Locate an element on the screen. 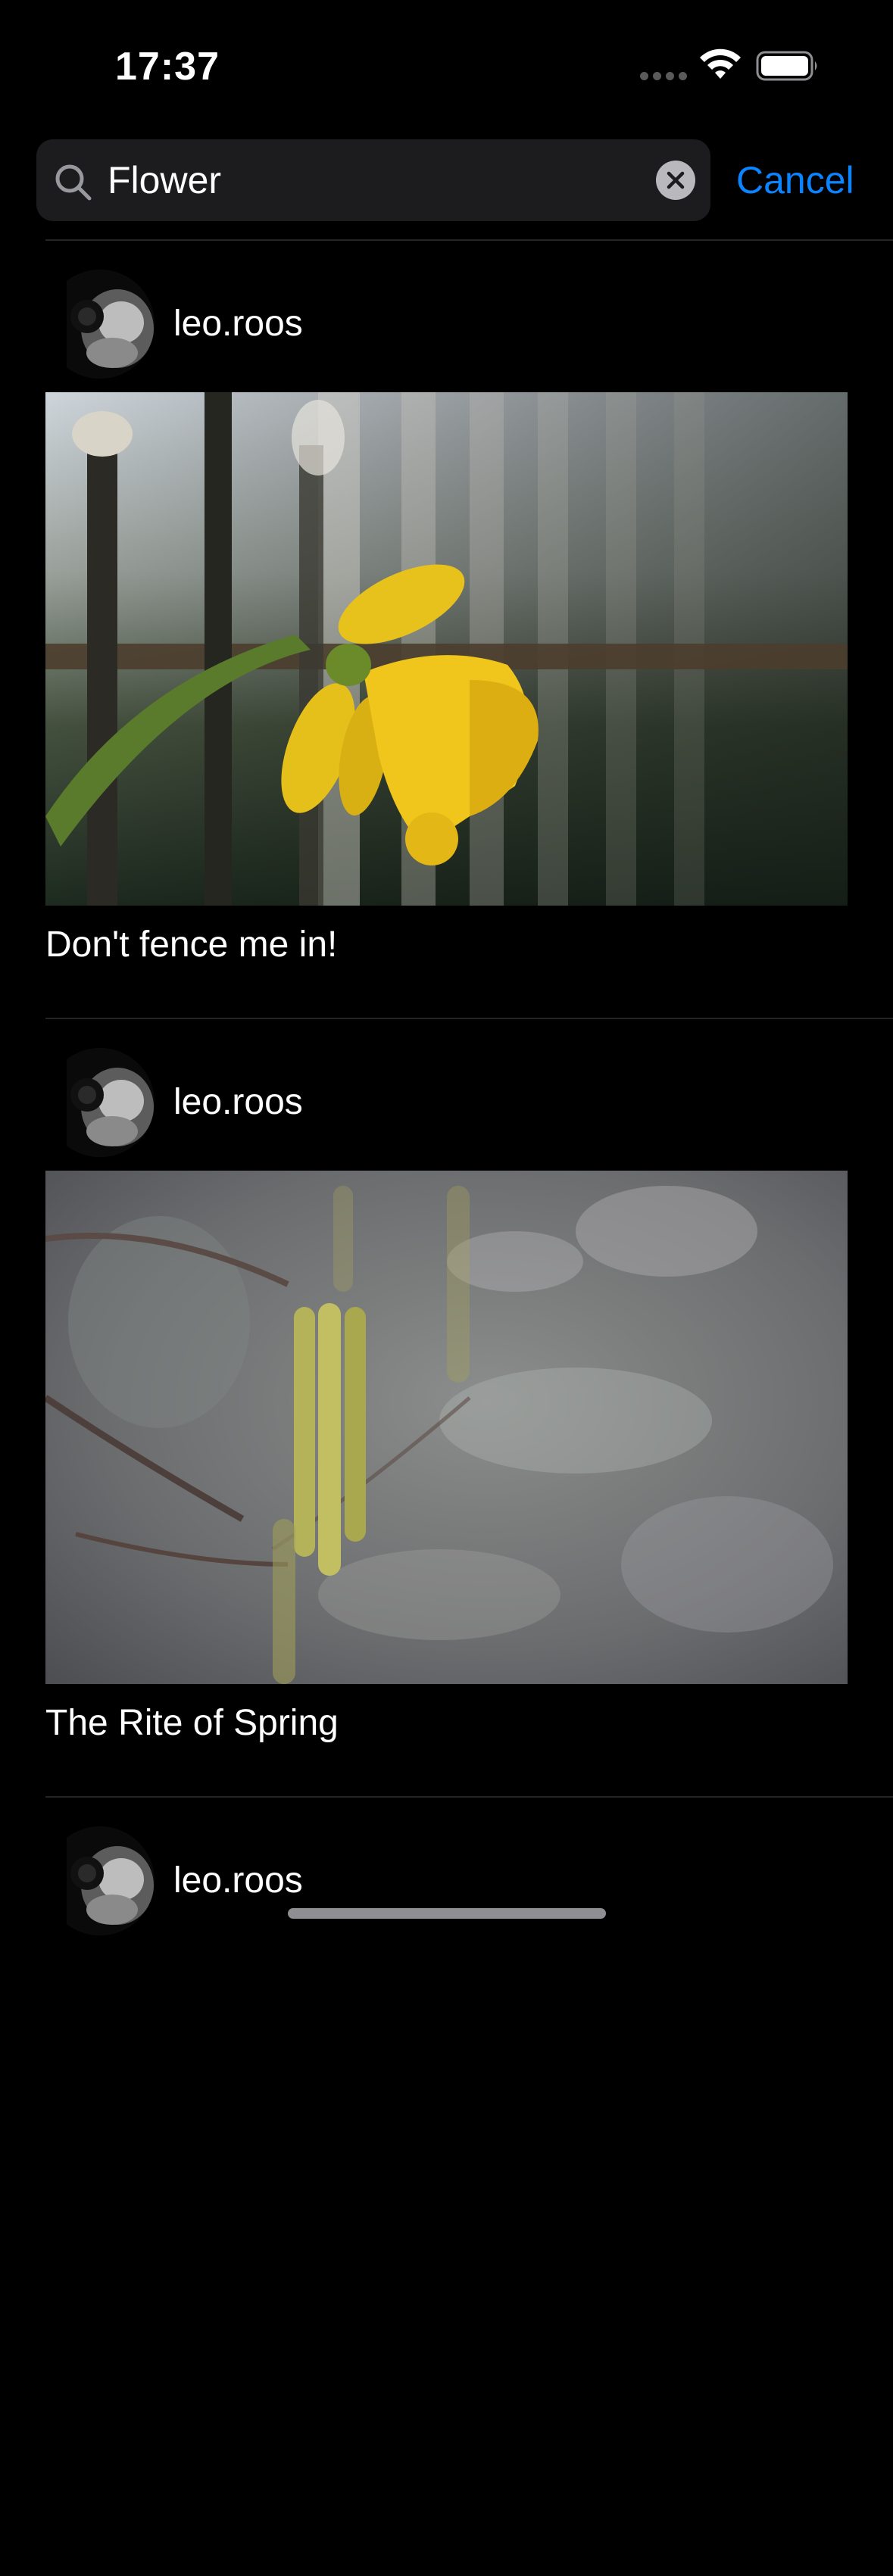 Image resolution: width=893 pixels, height=2576 pixels. search-field is located at coordinates (373, 180).